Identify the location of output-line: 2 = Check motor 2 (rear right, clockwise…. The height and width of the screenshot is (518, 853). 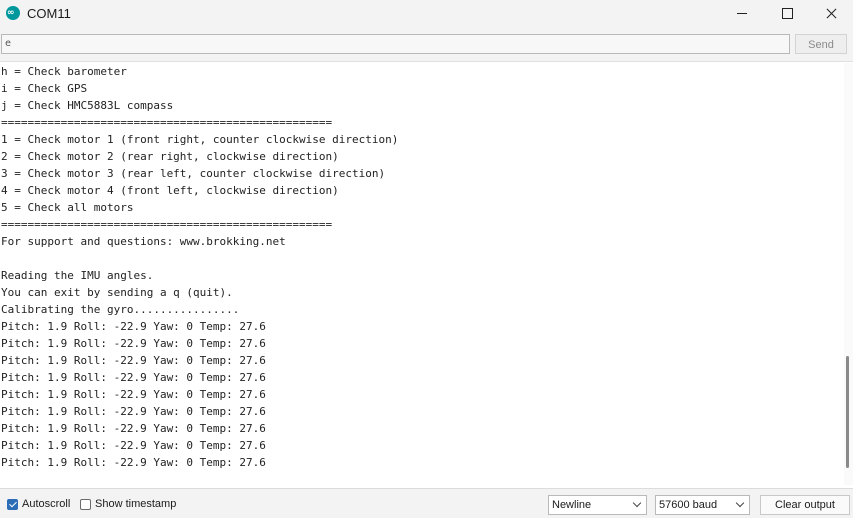
(170, 156).